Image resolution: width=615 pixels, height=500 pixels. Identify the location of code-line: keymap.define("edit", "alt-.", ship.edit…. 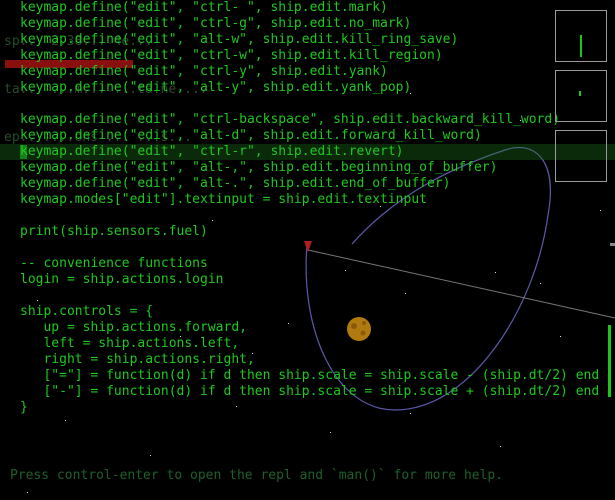
(235, 184).